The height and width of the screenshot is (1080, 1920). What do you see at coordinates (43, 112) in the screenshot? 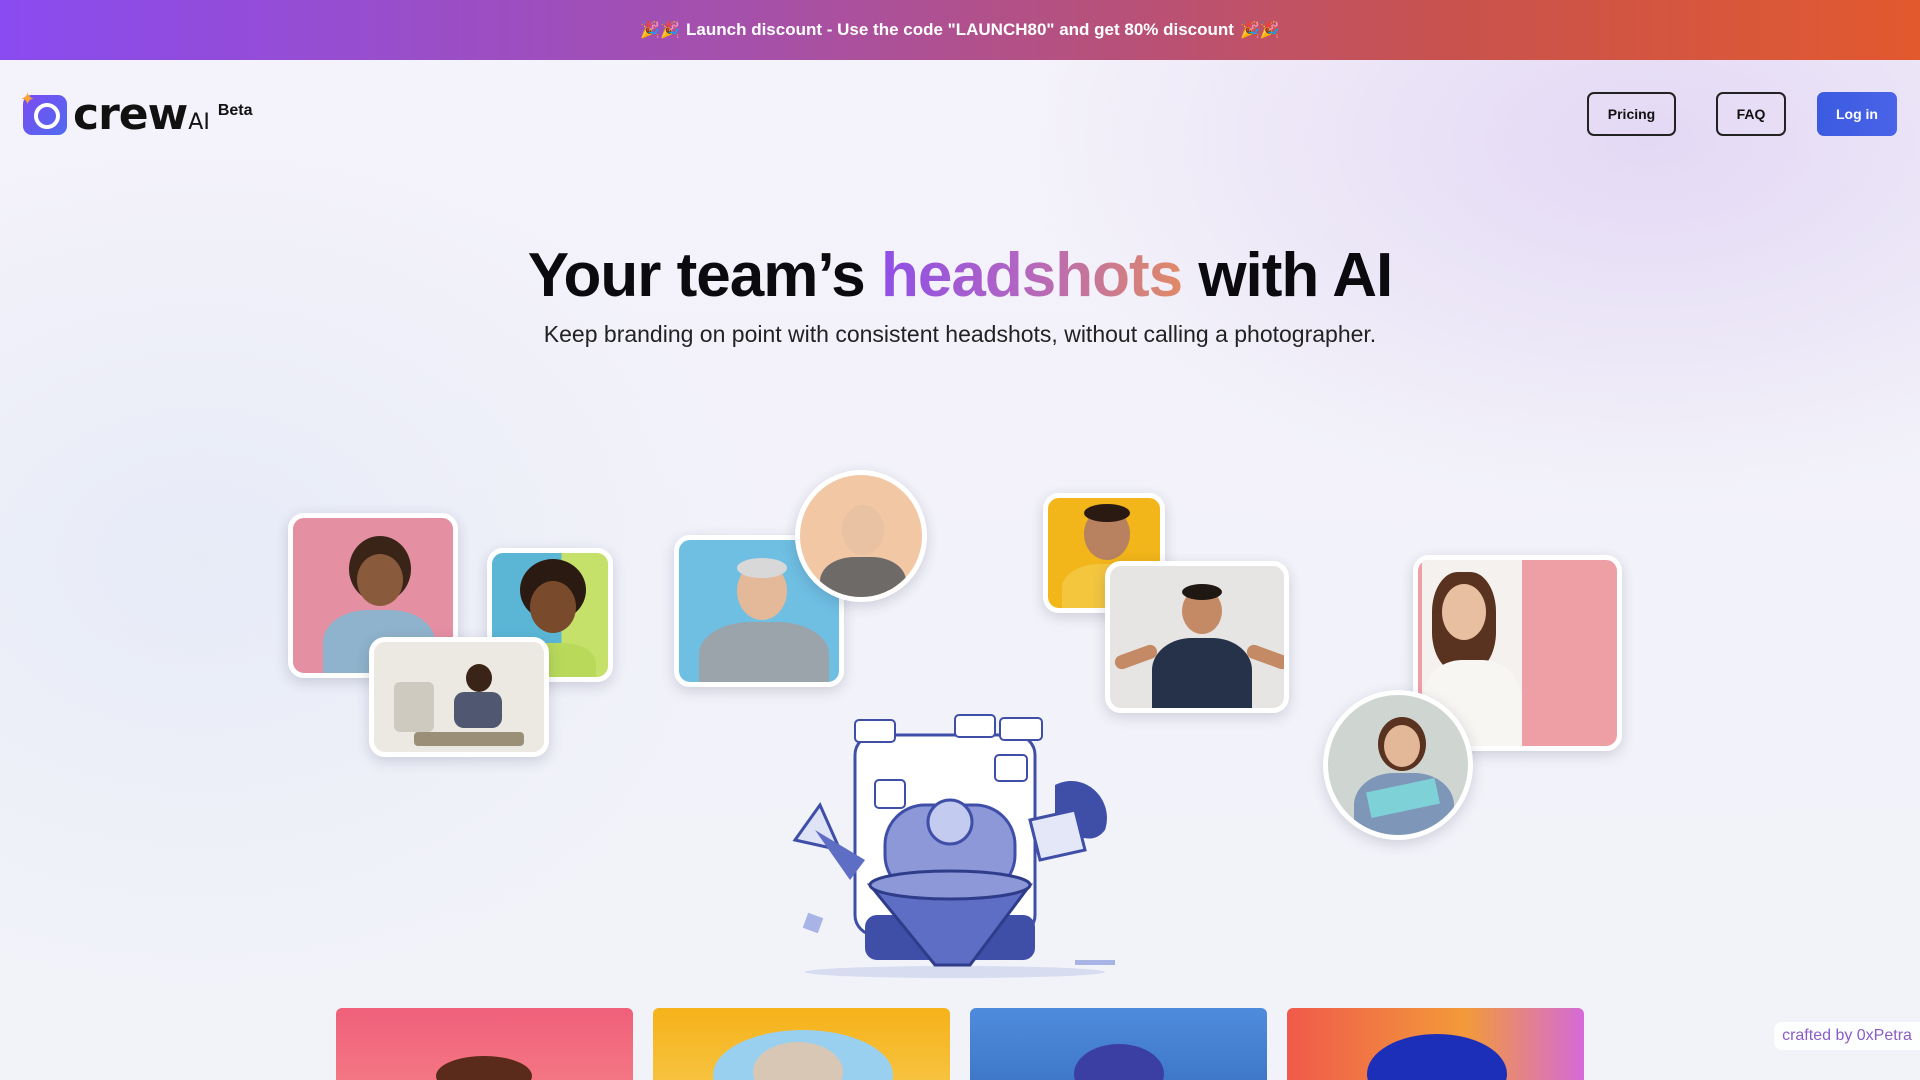
I see `camera-logo-icon: ✦` at bounding box center [43, 112].